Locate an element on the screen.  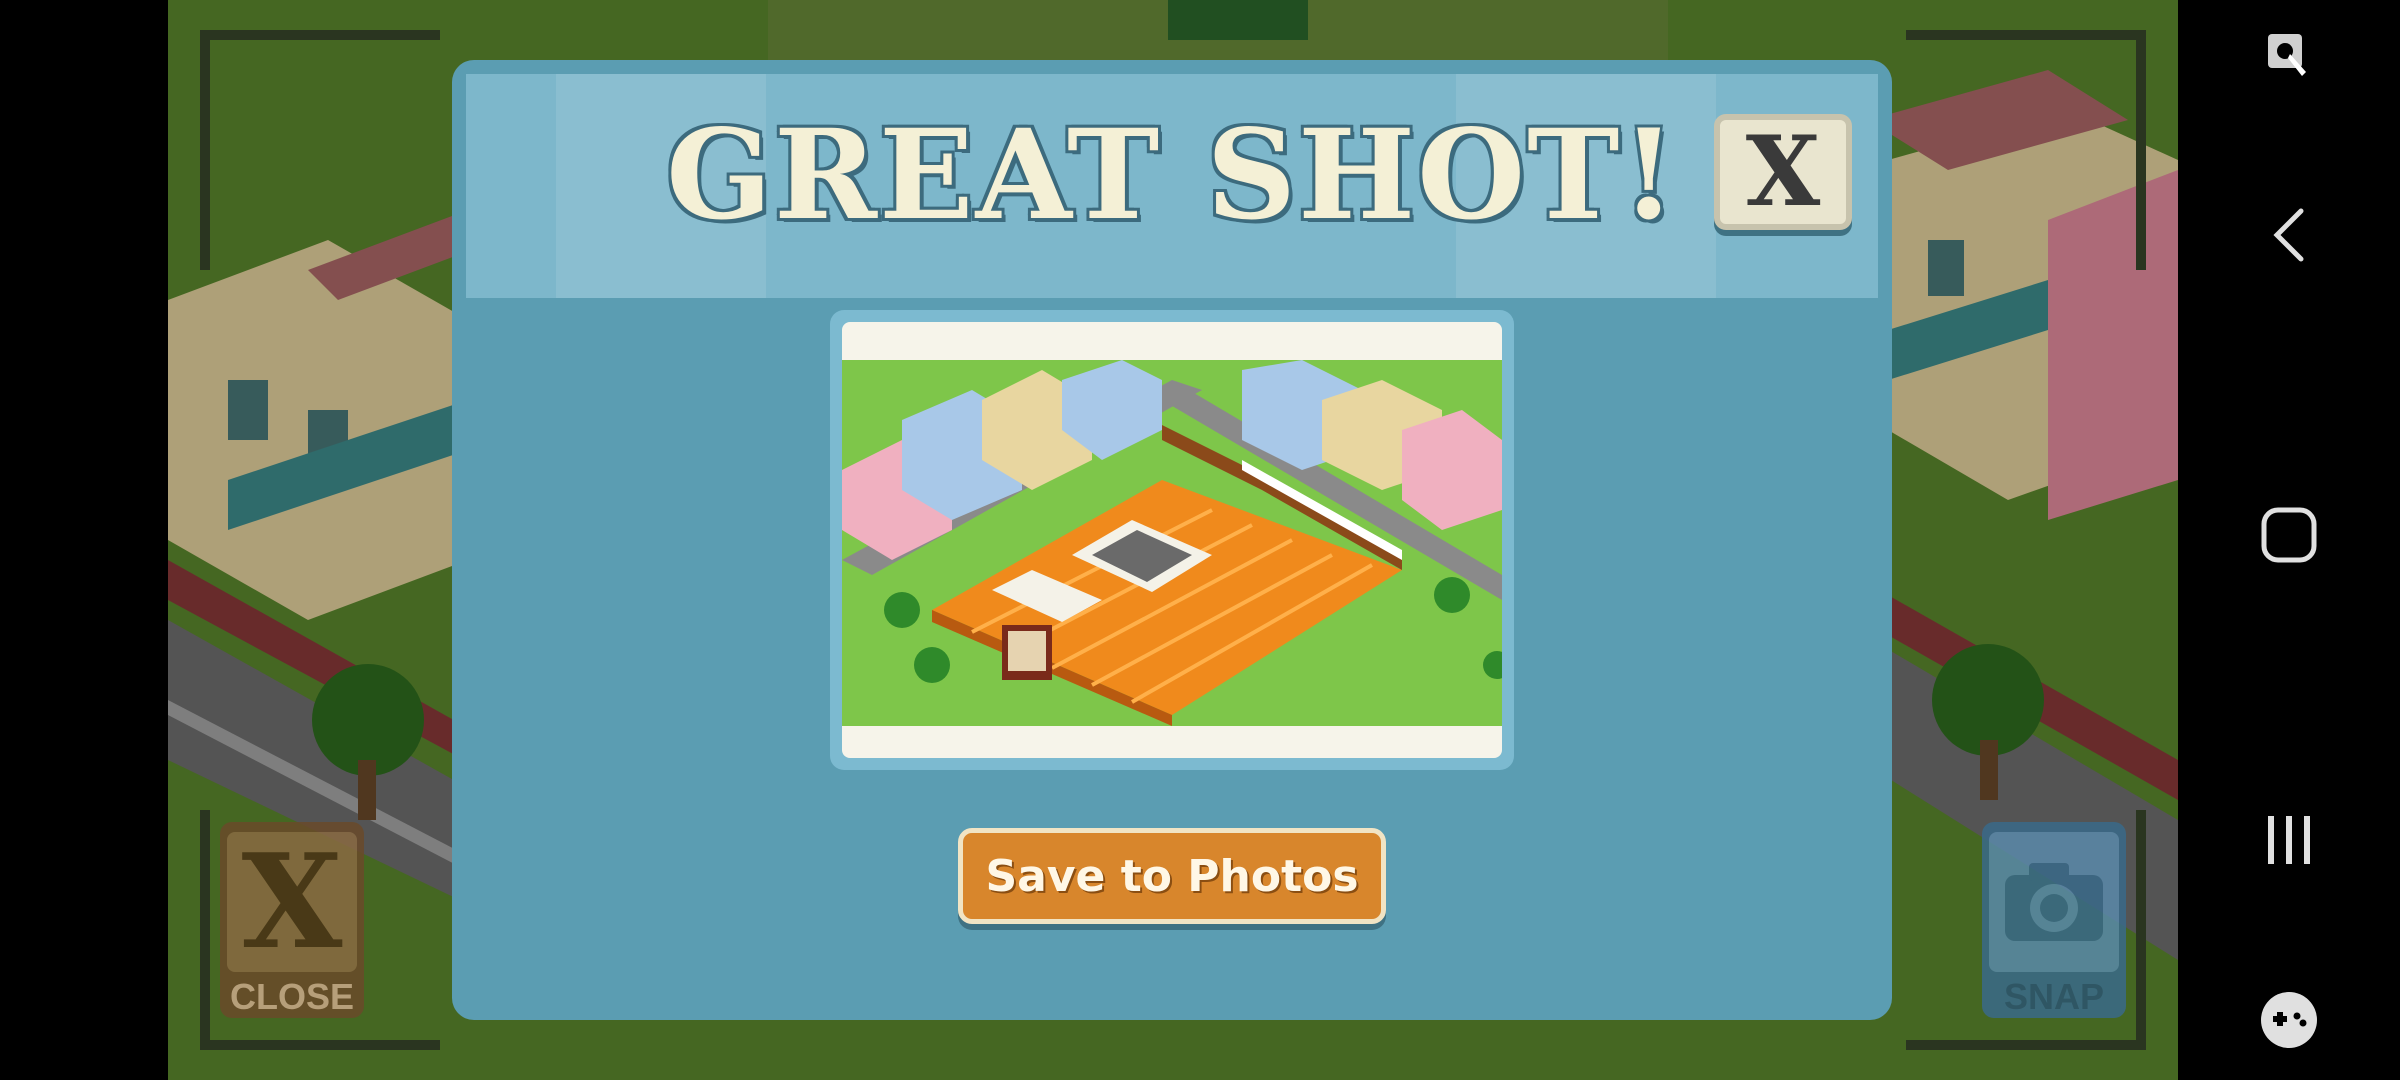
close-label: CLOSE is located at coordinates (291, 996).